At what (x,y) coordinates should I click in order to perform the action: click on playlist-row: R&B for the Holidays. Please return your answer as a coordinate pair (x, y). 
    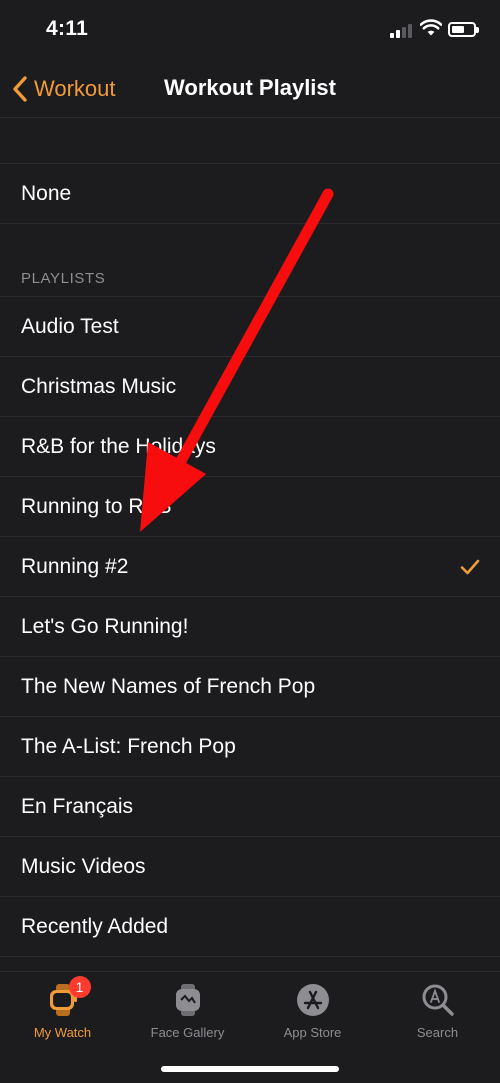
    Looking at the image, I should click on (250, 447).